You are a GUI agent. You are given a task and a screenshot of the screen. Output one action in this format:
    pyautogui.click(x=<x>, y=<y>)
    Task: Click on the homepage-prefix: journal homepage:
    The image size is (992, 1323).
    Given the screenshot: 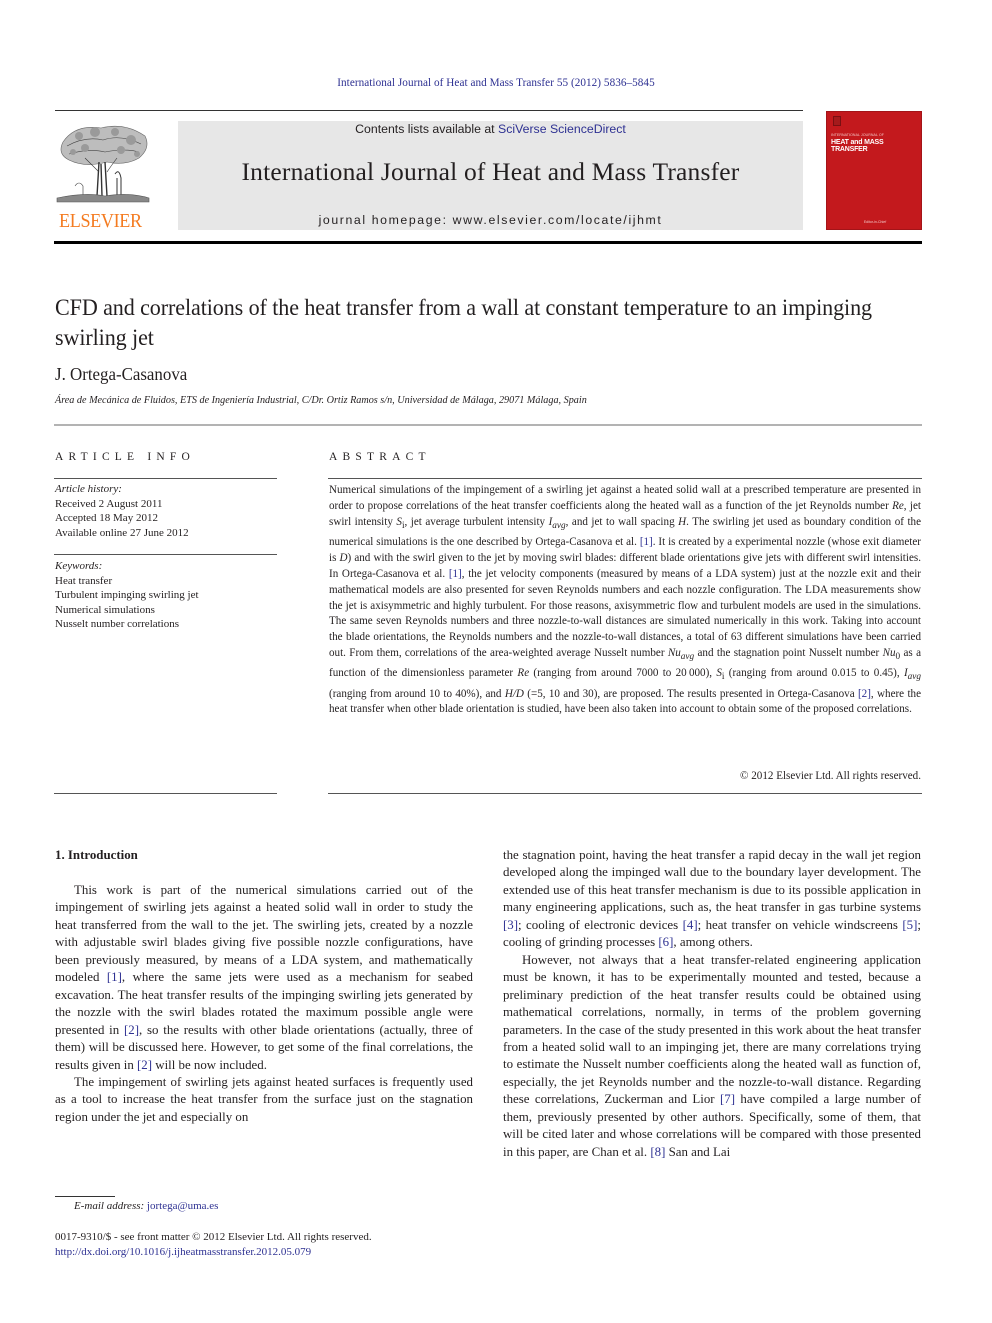 What is the action you would take?
    pyautogui.click(x=385, y=220)
    